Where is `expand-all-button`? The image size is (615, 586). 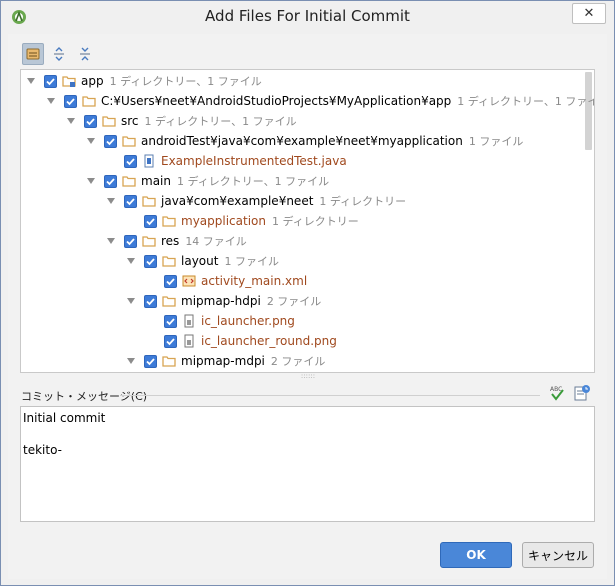
expand-all-button is located at coordinates (59, 54).